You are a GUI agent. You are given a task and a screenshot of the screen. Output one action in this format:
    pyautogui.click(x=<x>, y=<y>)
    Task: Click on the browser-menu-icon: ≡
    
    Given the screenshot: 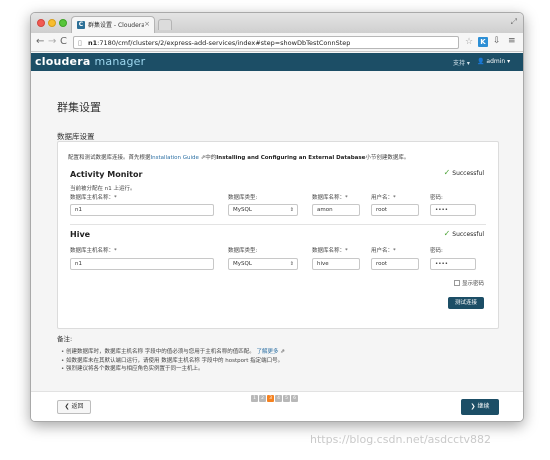 What is the action you would take?
    pyautogui.click(x=512, y=41)
    